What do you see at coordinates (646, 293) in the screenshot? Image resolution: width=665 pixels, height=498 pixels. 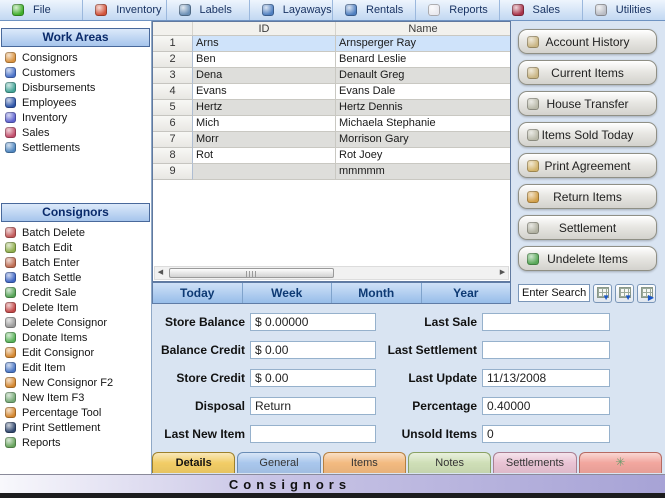 I see `search-next-button: ▶` at bounding box center [646, 293].